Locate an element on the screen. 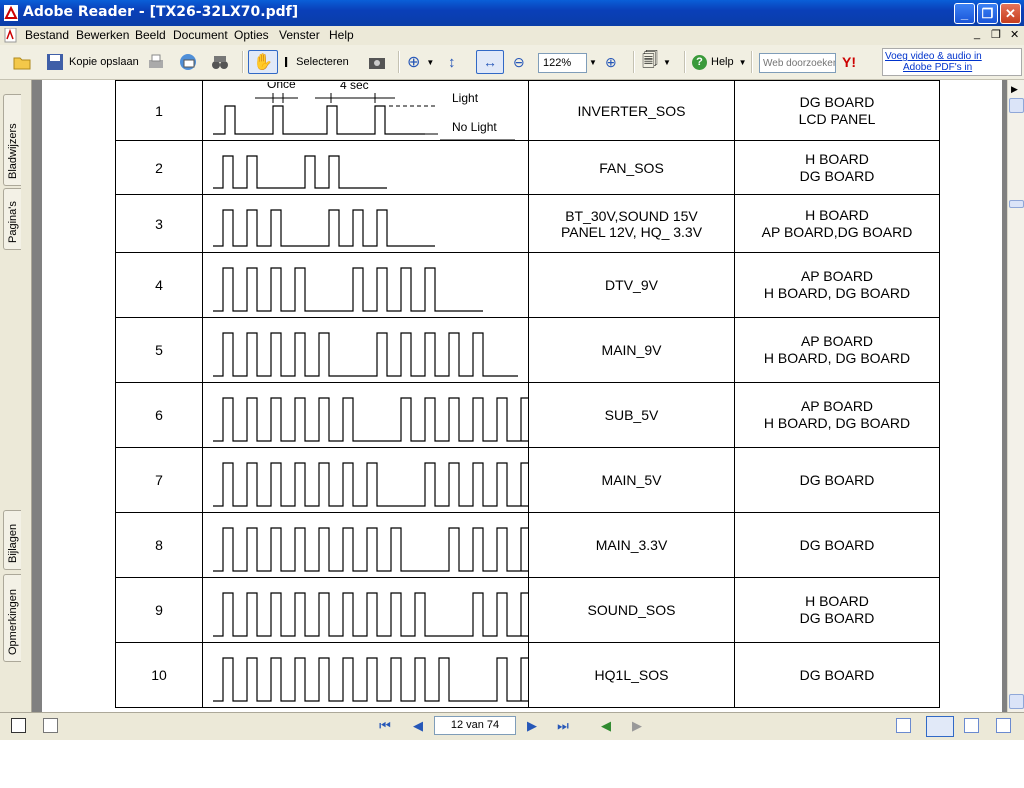 This screenshot has width=1024, height=788. continuous-page-icon is located at coordinates (940, 726).